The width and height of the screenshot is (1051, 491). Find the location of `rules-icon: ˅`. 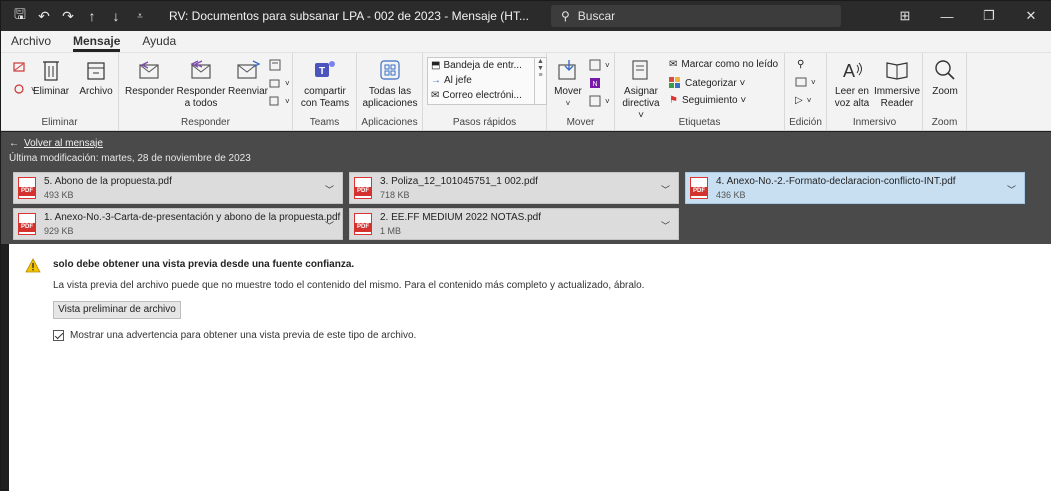

rules-icon: ˅ is located at coordinates (599, 65).